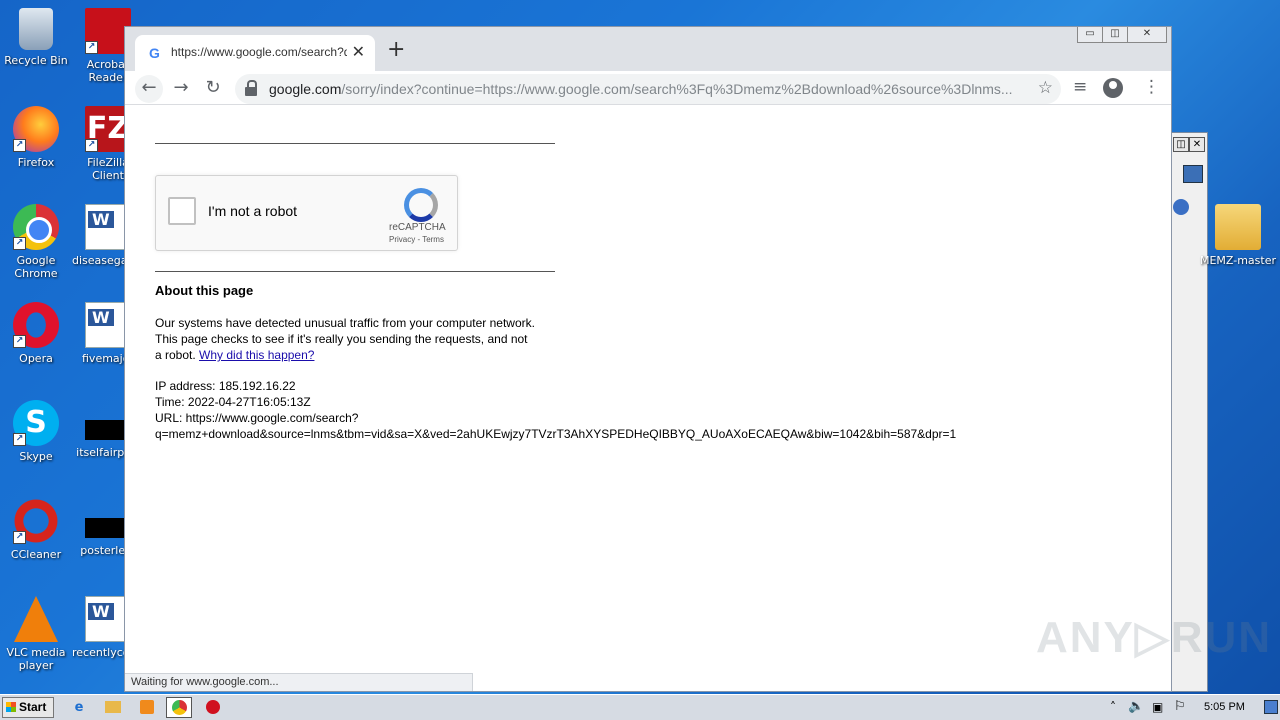 This screenshot has width=1280, height=720. What do you see at coordinates (1154, 637) in the screenshot?
I see `anyrun-watermark-logo: ANY▷RUN` at bounding box center [1154, 637].